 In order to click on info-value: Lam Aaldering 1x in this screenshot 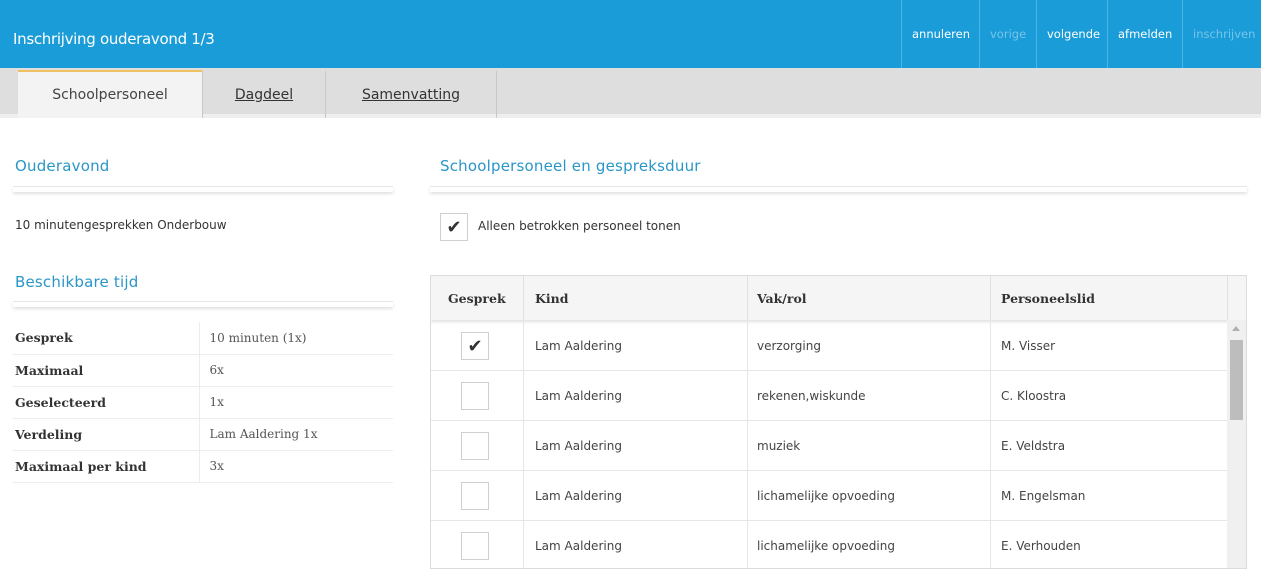, I will do `click(295, 434)`.